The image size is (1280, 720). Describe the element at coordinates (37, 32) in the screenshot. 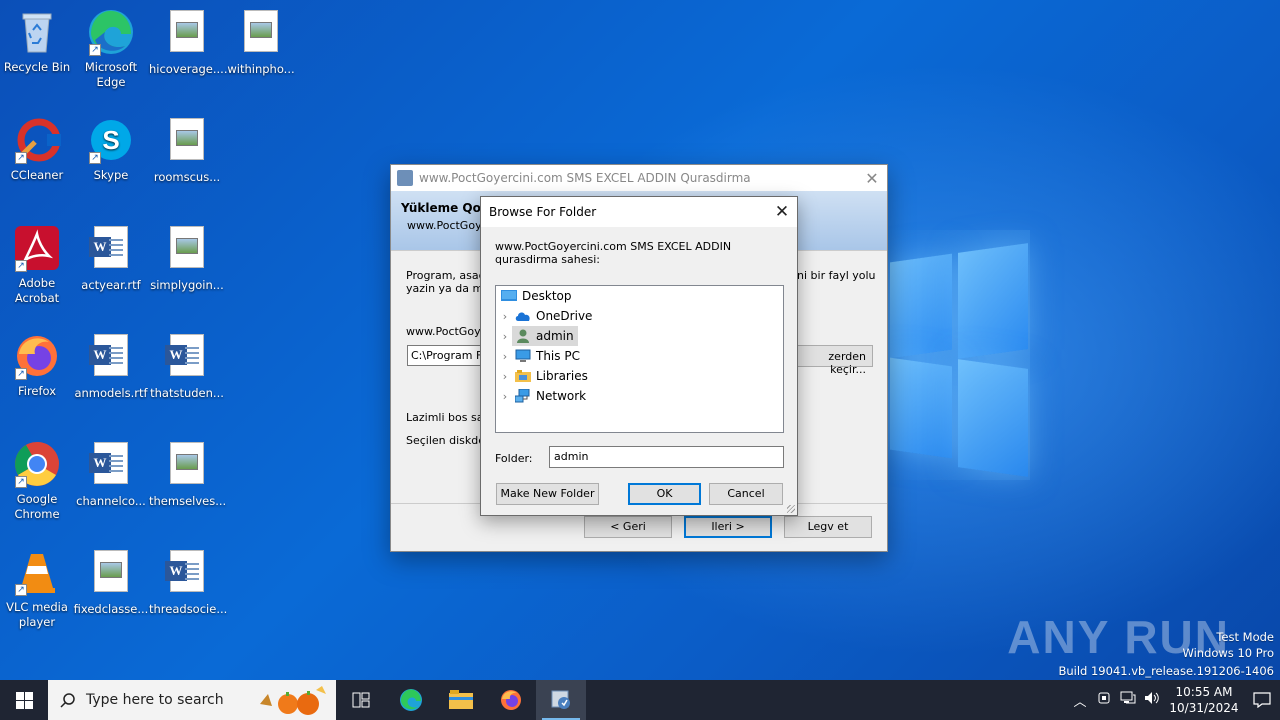

I see `recycle-bin-icon` at that location.